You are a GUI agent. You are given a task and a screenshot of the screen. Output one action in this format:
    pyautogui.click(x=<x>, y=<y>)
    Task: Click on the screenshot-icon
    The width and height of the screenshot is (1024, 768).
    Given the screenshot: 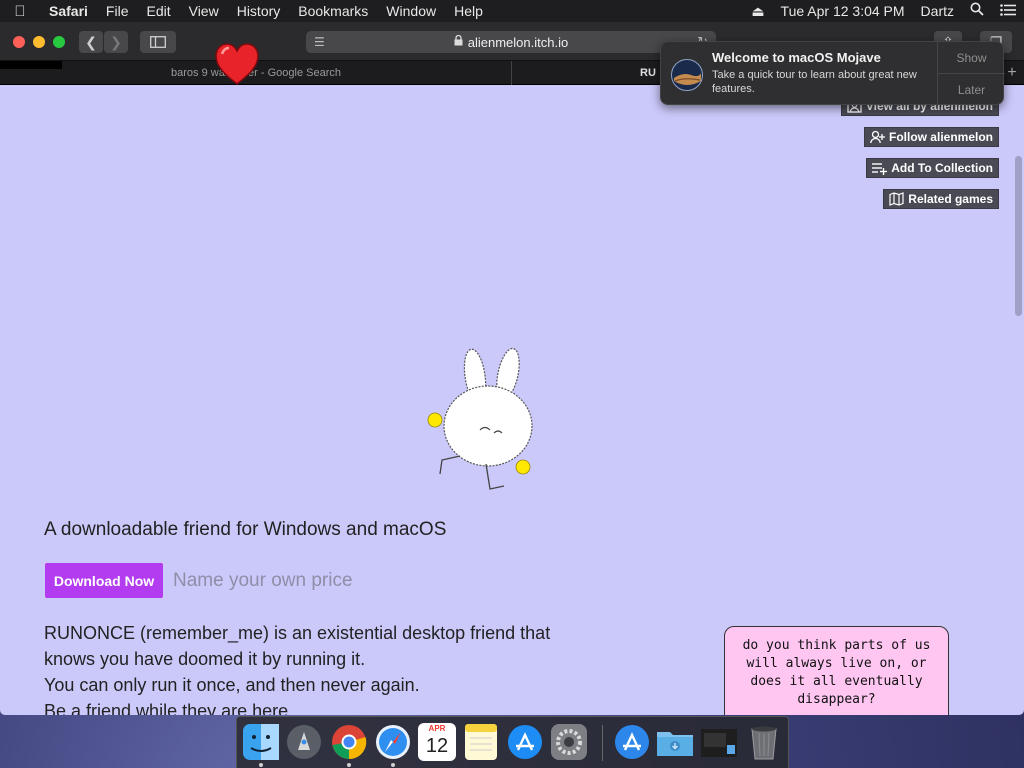 What is the action you would take?
    pyautogui.click(x=719, y=742)
    